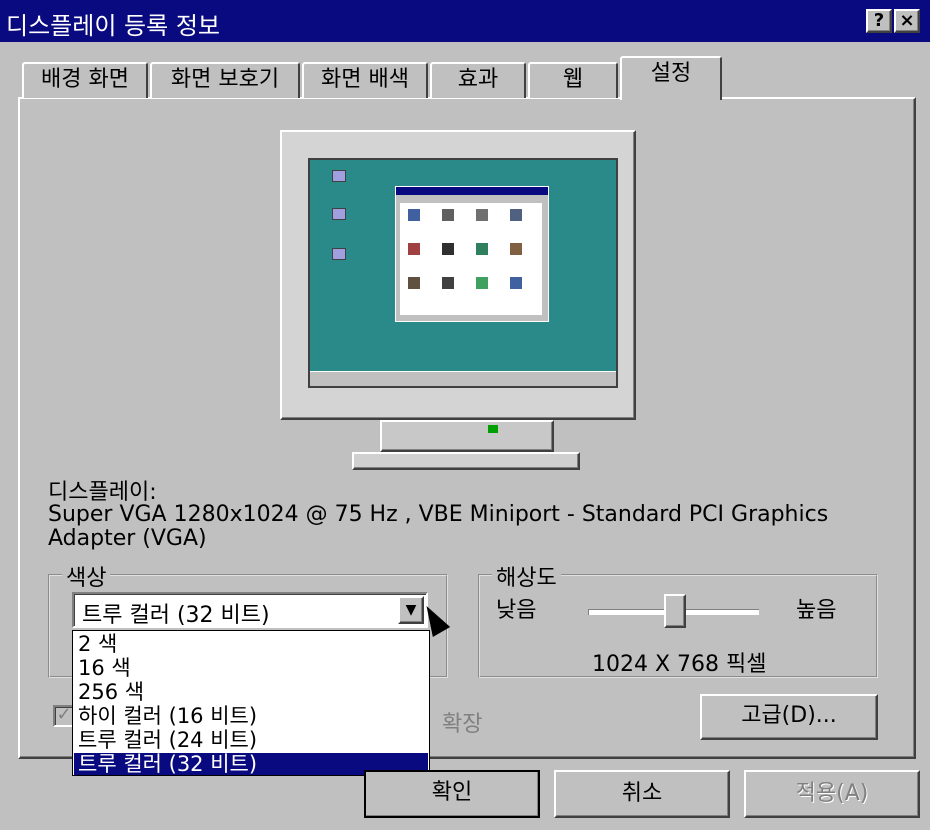 This screenshot has height=830, width=930. Describe the element at coordinates (176, 615) in the screenshot. I see `color-depth-selected: 트루 컬러 (32 비트)` at that location.